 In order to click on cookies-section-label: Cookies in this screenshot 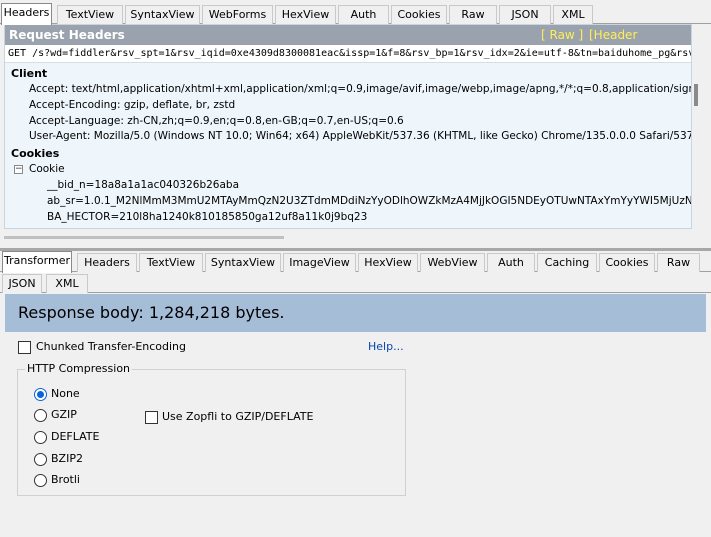, I will do `click(35, 153)`.